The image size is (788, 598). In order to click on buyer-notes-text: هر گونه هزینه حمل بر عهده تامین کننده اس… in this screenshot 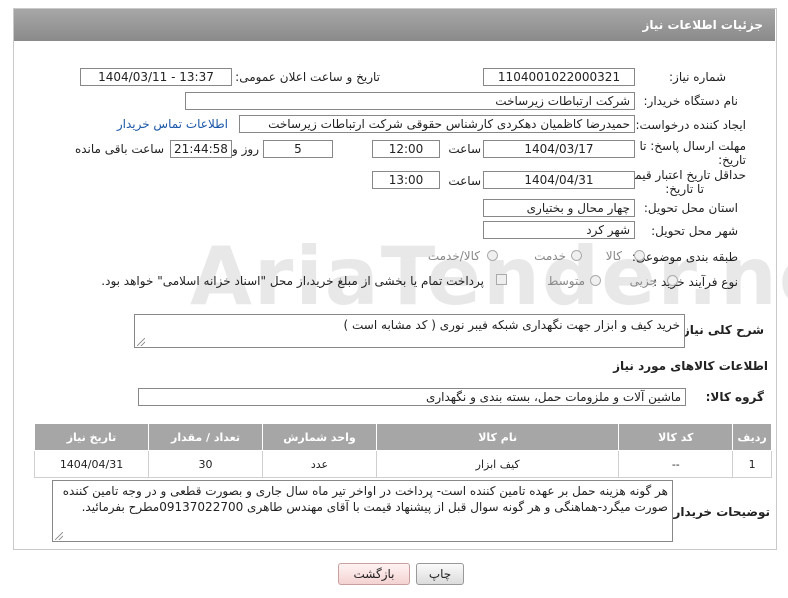, I will do `click(365, 499)`.